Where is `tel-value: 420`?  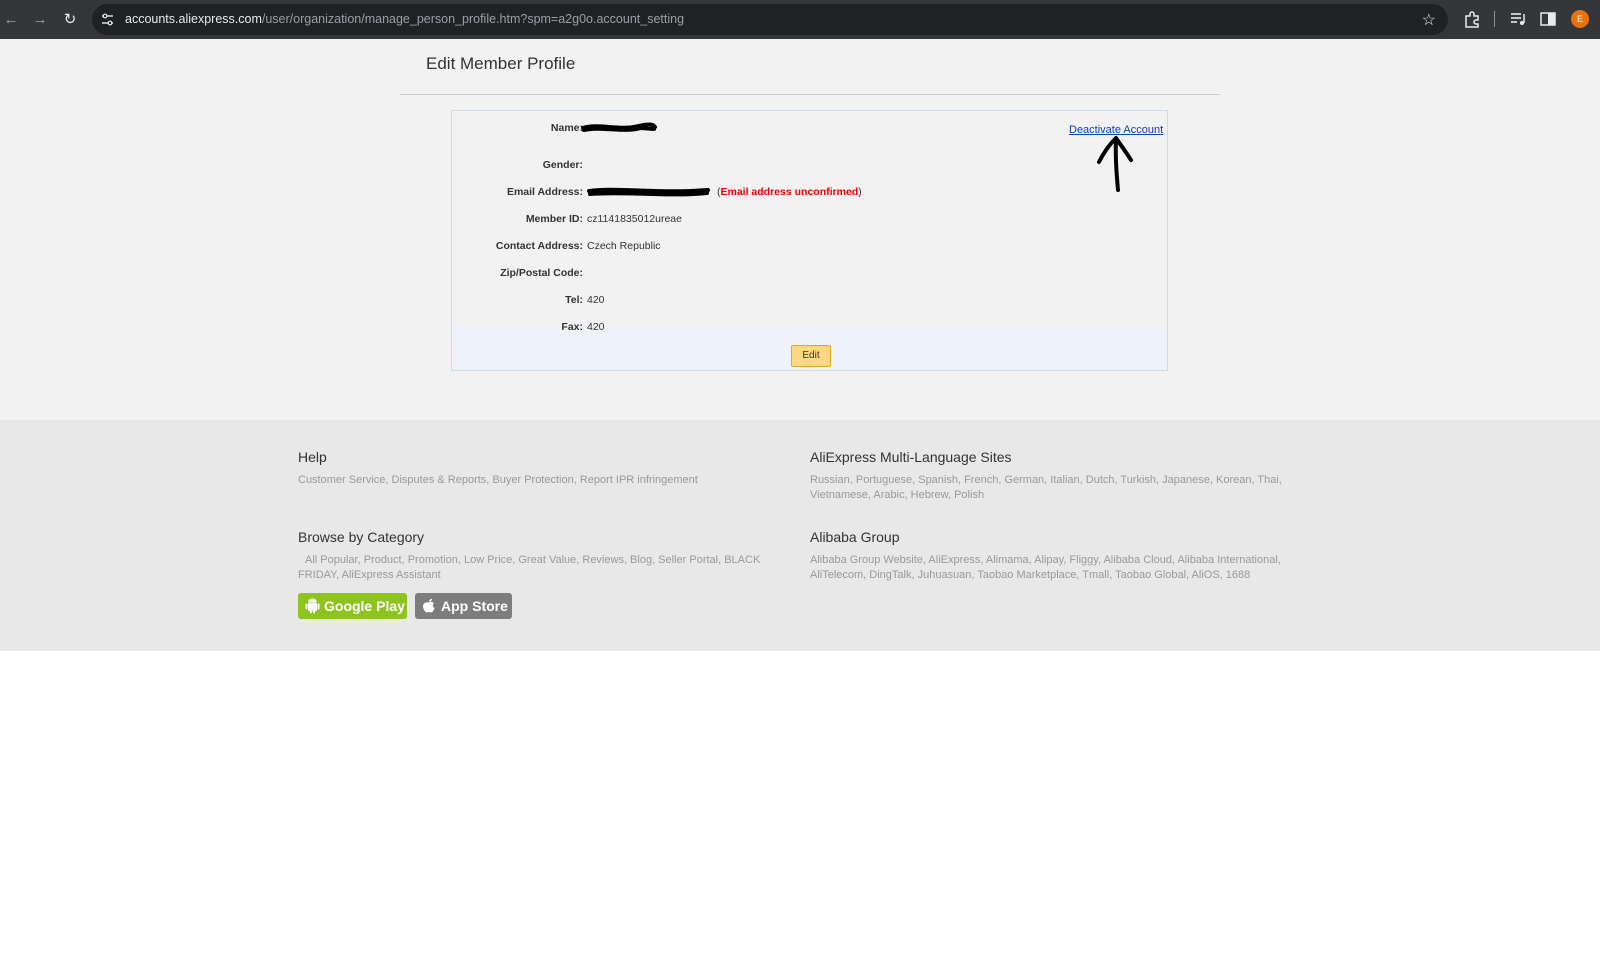 tel-value: 420 is located at coordinates (596, 300).